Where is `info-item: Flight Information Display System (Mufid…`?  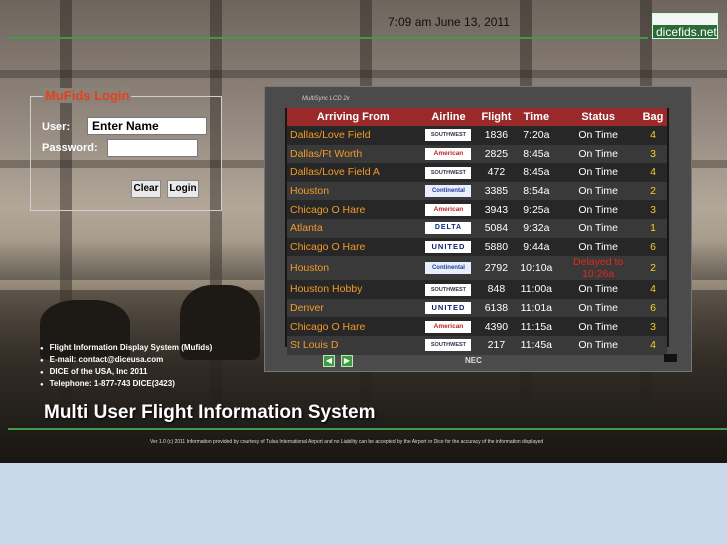 info-item: Flight Information Display System (Mufid… is located at coordinates (126, 348).